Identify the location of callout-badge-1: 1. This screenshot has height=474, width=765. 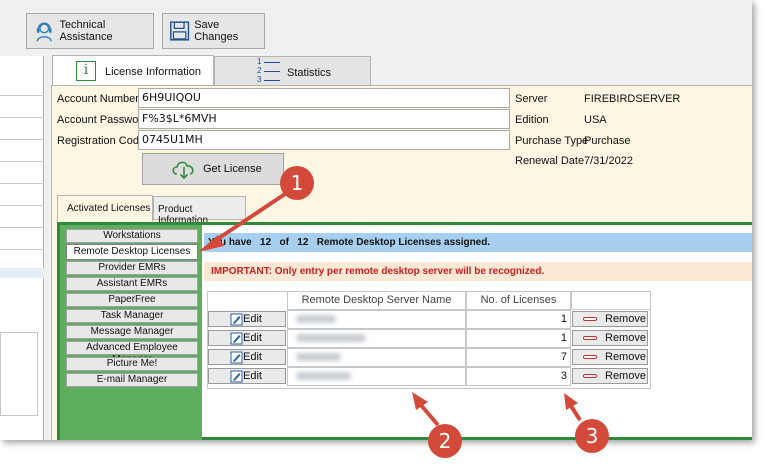
(297, 183).